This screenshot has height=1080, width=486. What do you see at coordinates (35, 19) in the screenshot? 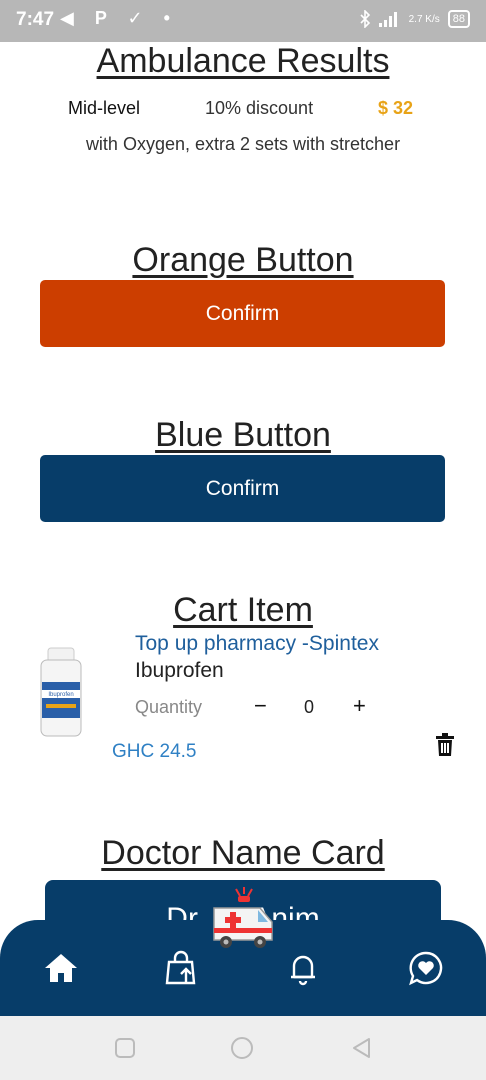
I see `status-time: 7:47` at bounding box center [35, 19].